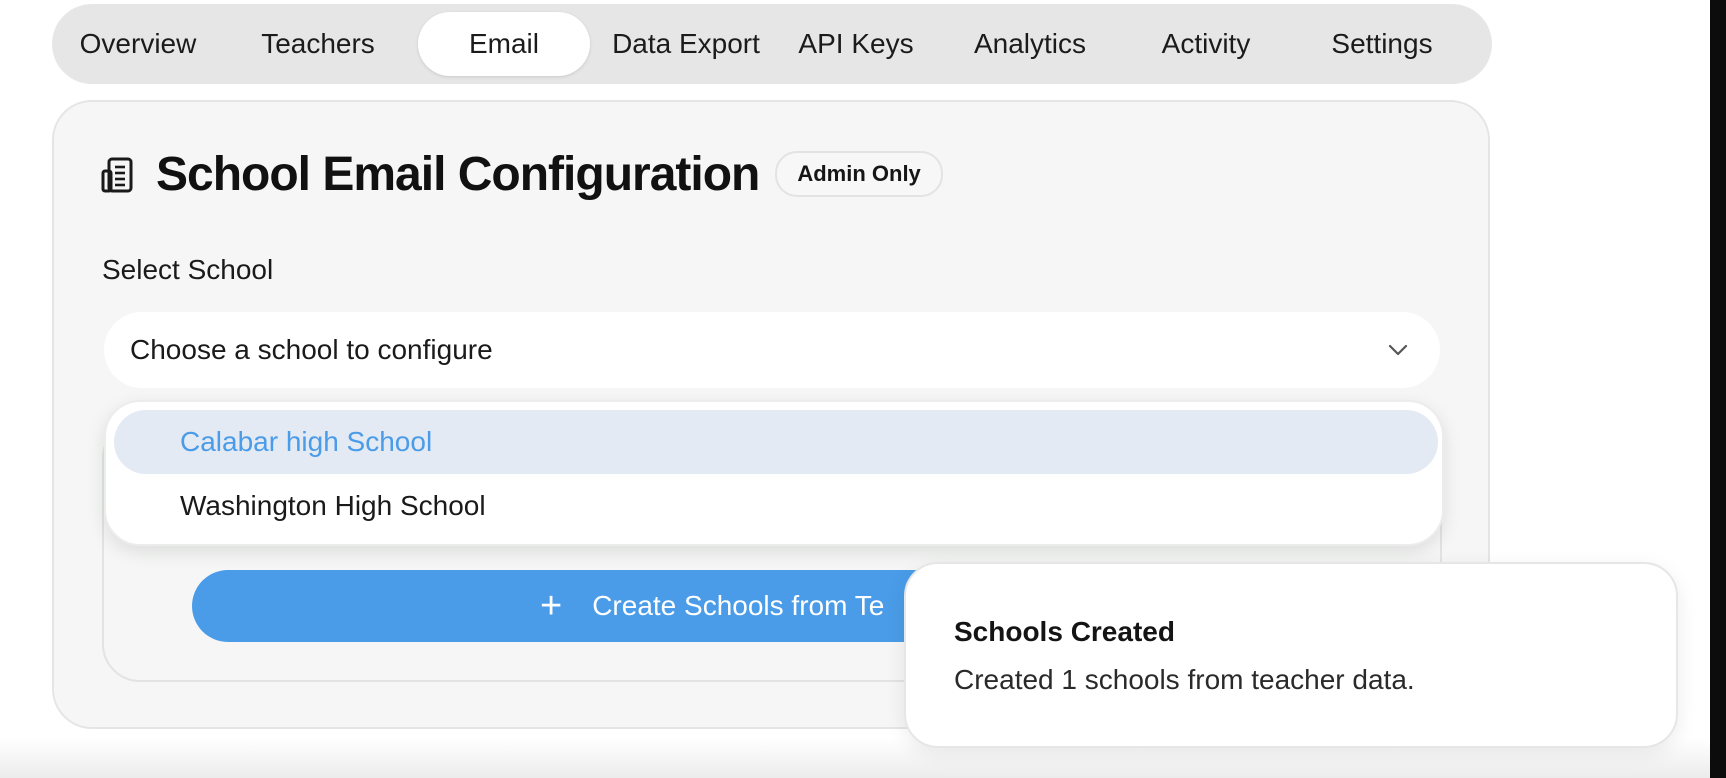  Describe the element at coordinates (1184, 679) in the screenshot. I see `toast-message: Created 1 schools from teacher data.` at that location.